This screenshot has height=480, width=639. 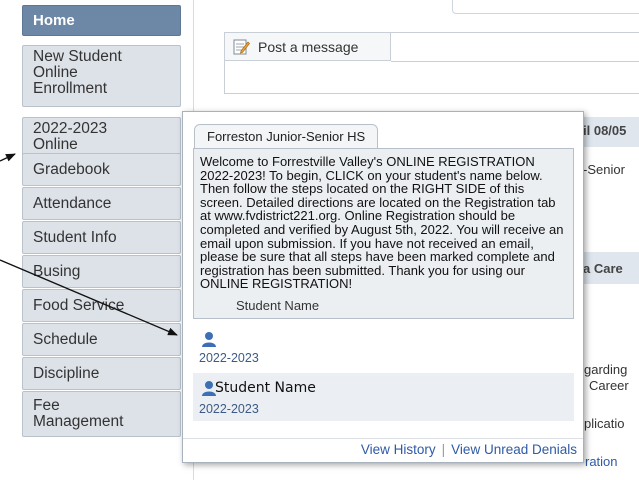 What do you see at coordinates (89, 244) in the screenshot?
I see `annotation-arrows` at bounding box center [89, 244].